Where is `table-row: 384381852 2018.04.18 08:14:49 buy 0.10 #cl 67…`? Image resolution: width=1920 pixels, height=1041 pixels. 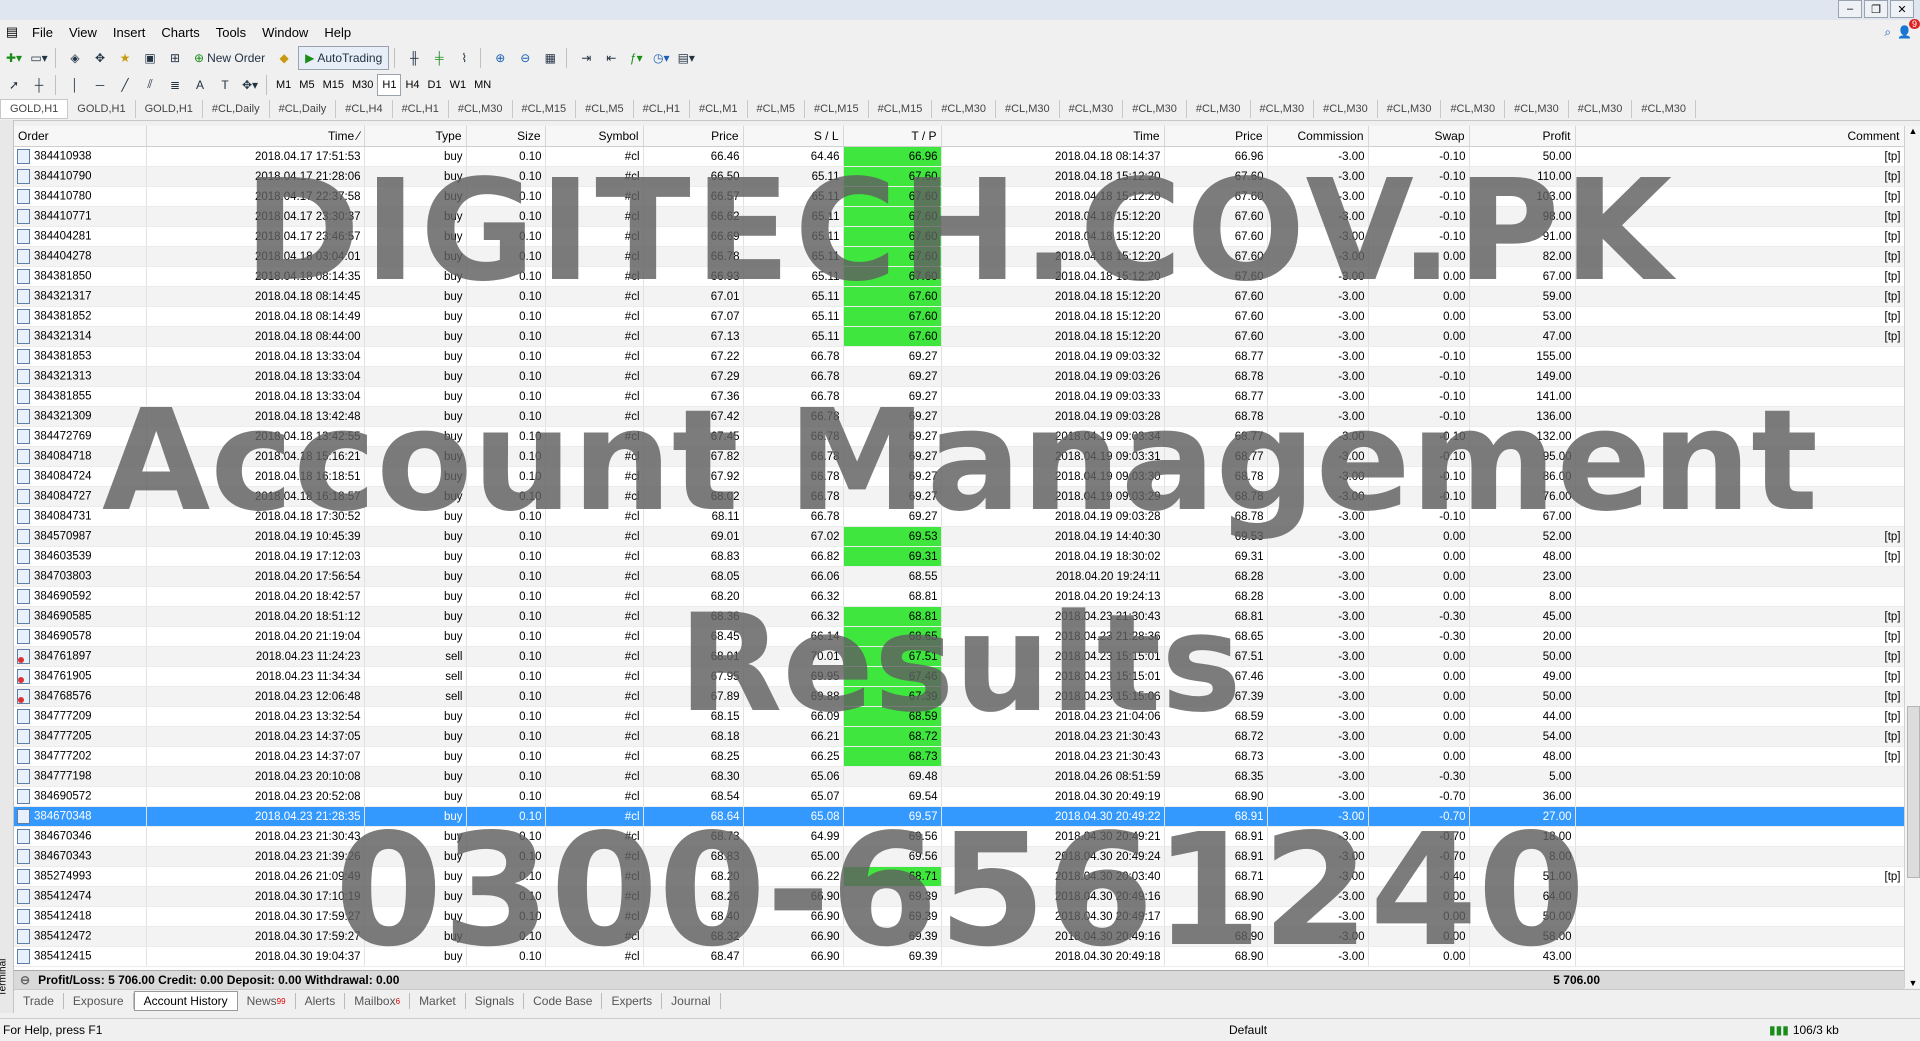
table-row: 384381852 2018.04.18 08:14:49 buy 0.10 #cl 67… is located at coordinates (959, 316).